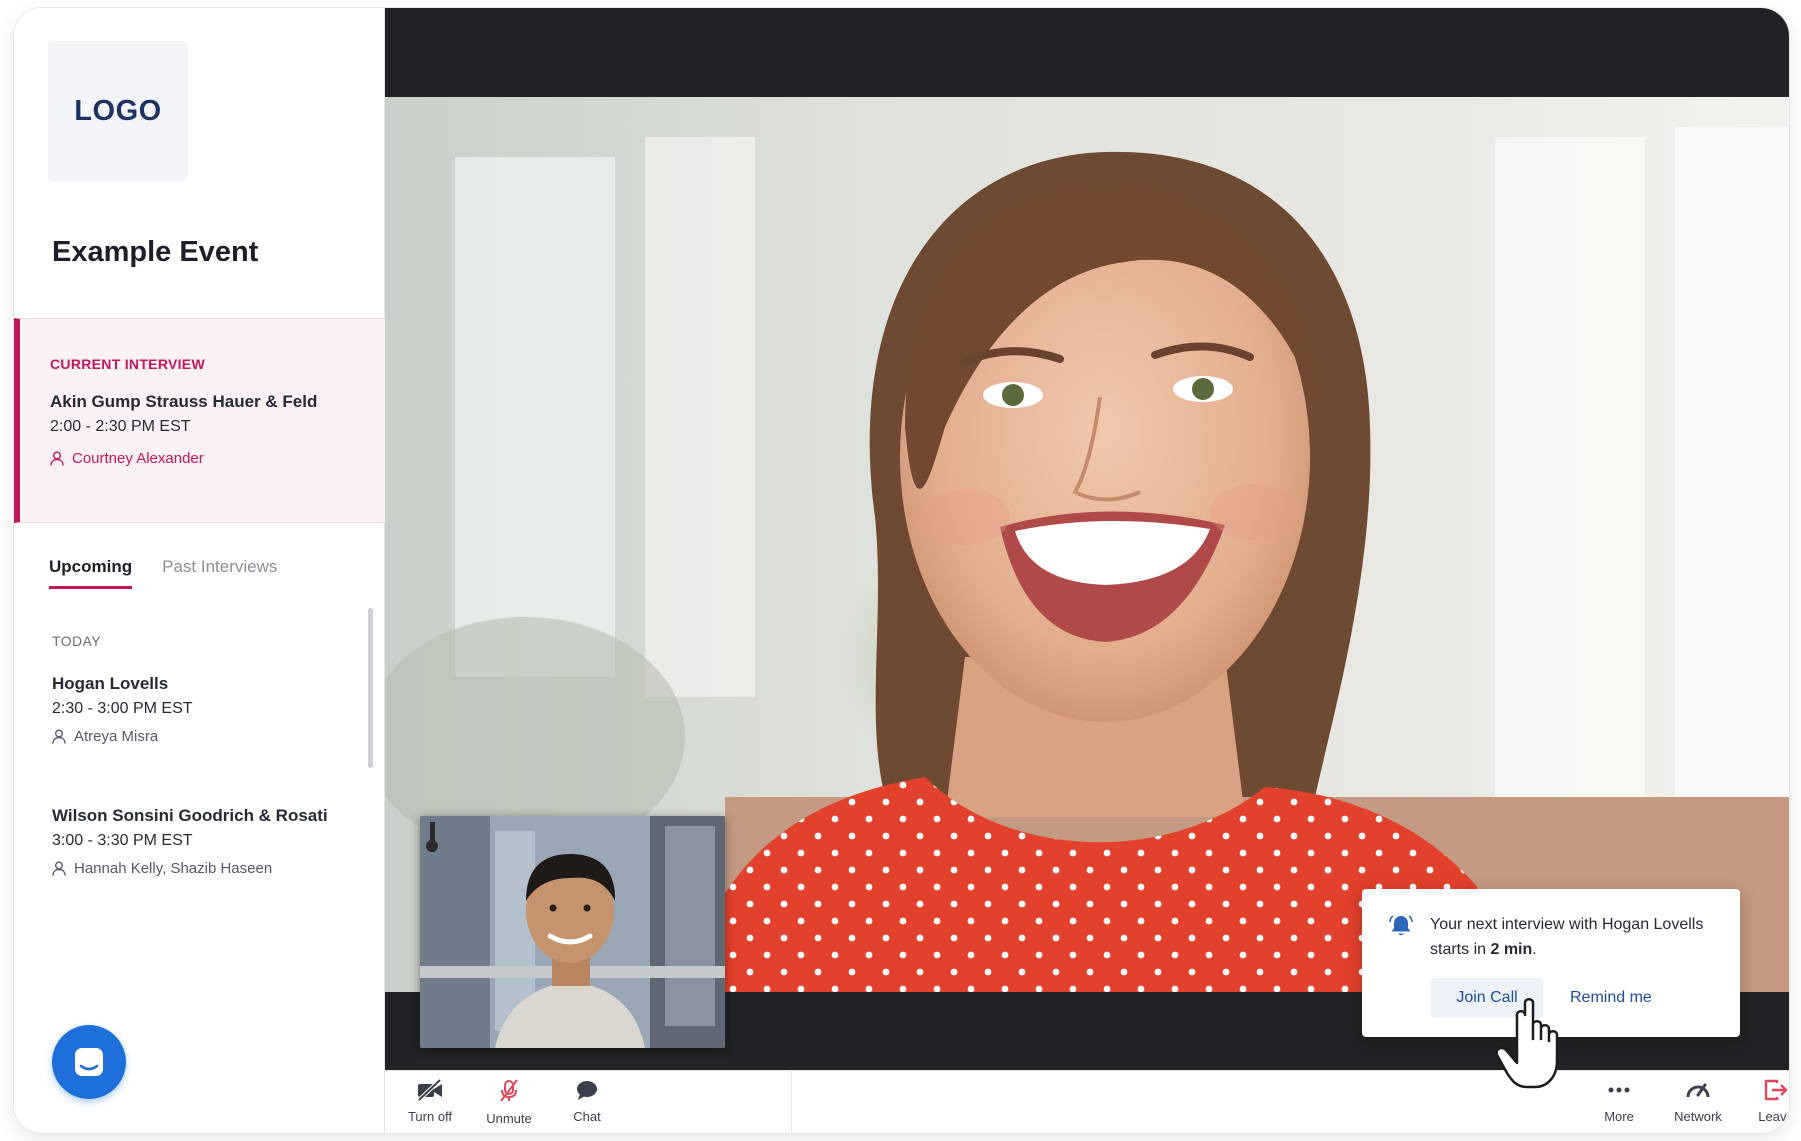 The height and width of the screenshot is (1141, 1801). I want to click on chat-support-icon, so click(89, 1062).